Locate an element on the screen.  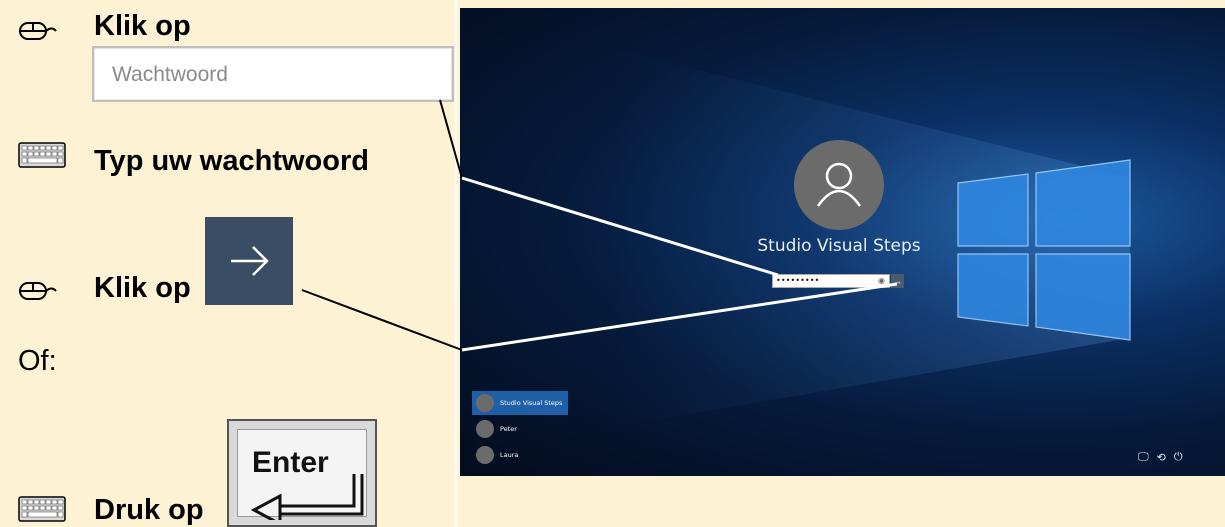
user-avatar is located at coordinates (839, 185).